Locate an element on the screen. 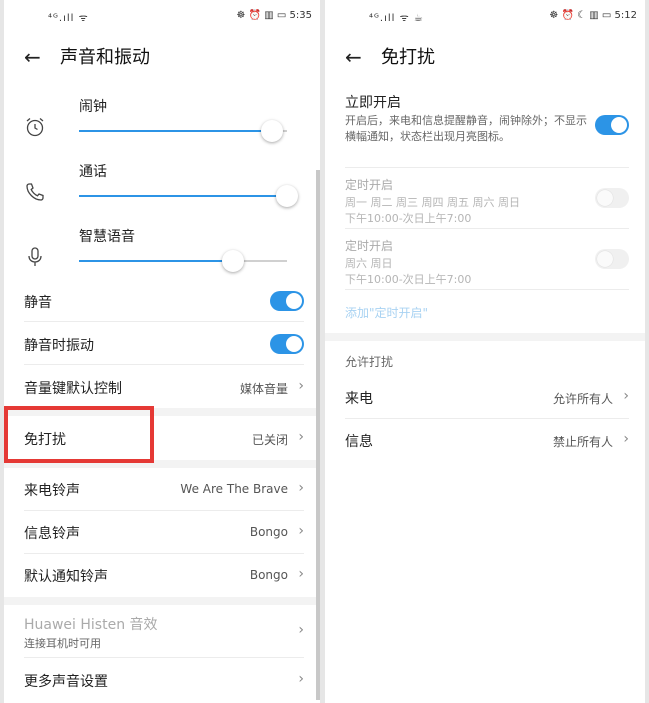 Image resolution: width=649 pixels, height=703 pixels. messages-value: 禁止所有人 is located at coordinates (582, 442).